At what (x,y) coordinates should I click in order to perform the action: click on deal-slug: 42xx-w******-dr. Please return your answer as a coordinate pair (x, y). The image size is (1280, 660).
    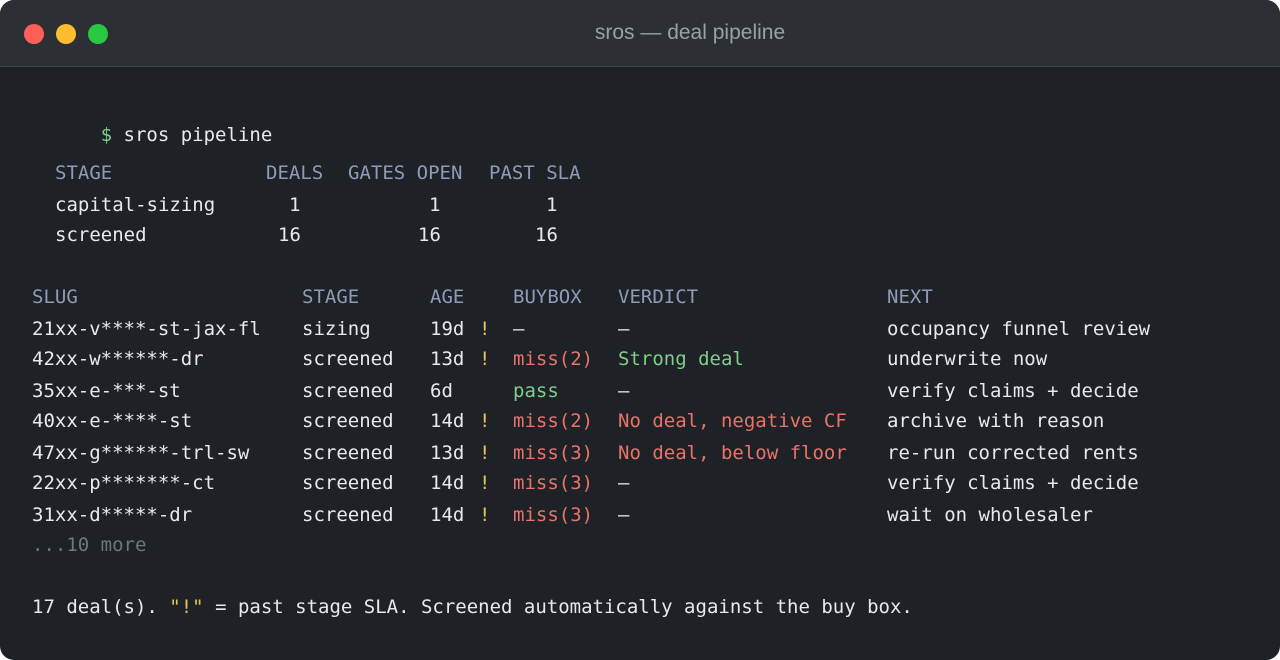
    Looking at the image, I should click on (118, 359).